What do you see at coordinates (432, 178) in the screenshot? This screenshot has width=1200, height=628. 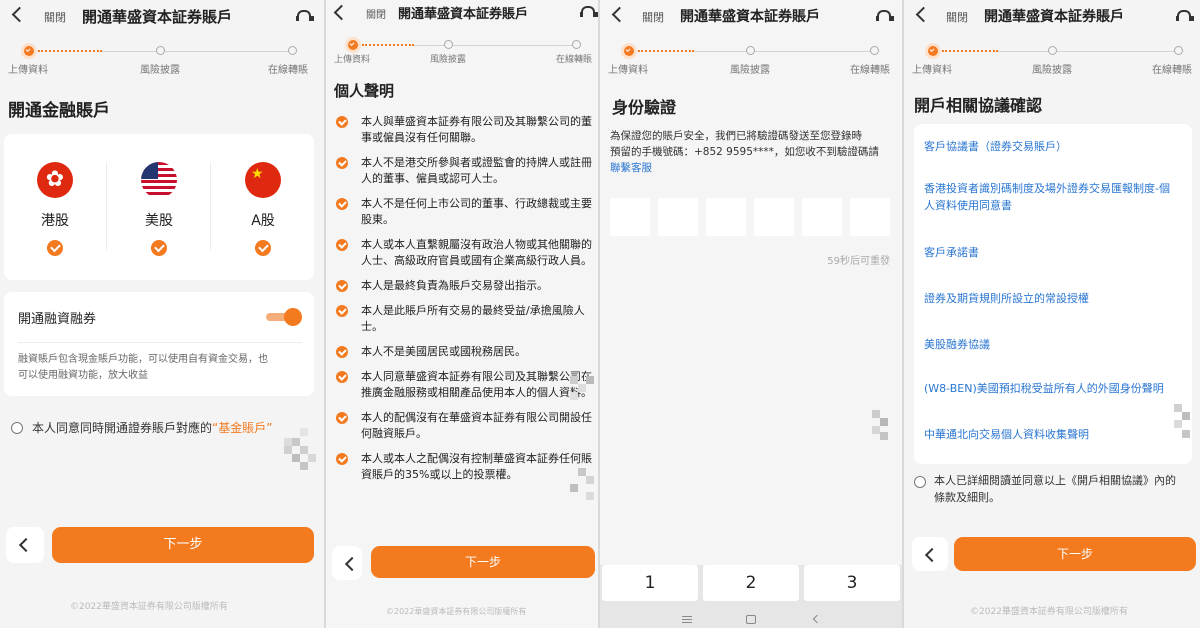 I see `declaration-text: 人的董事、僱員或認可人士。` at bounding box center [432, 178].